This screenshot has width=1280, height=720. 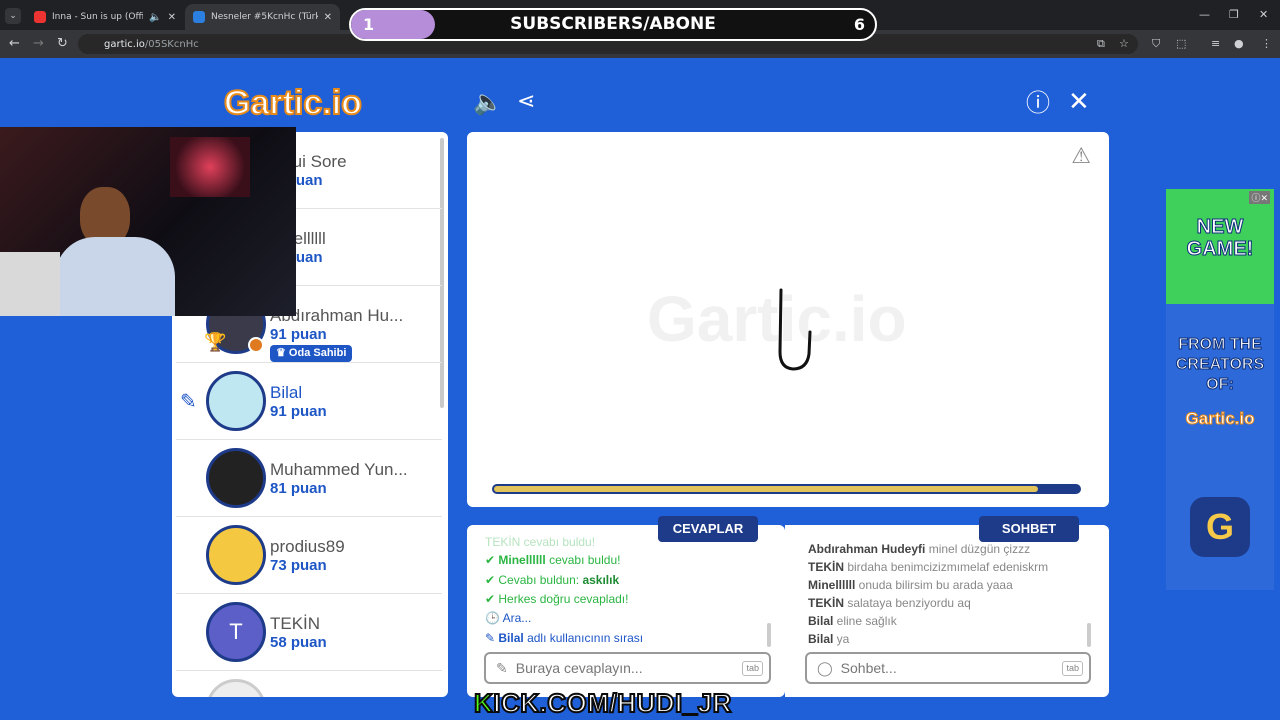 What do you see at coordinates (309, 401) in the screenshot?
I see `player-row-active: ✎ Bilal 91 puan` at bounding box center [309, 401].